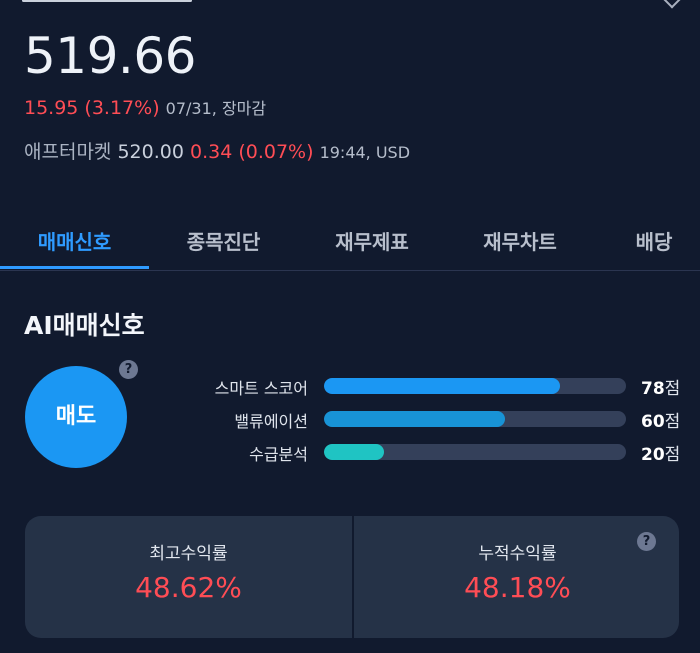  I want to click on stock-name-clipped, so click(117, 2).